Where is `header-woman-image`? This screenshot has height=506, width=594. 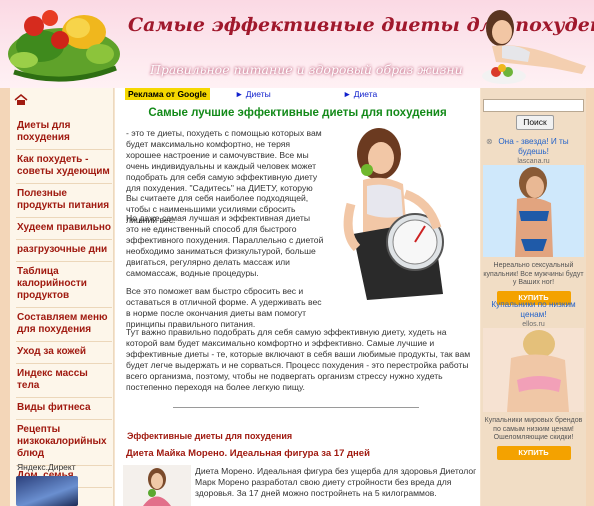 header-woman-image is located at coordinates (534, 47).